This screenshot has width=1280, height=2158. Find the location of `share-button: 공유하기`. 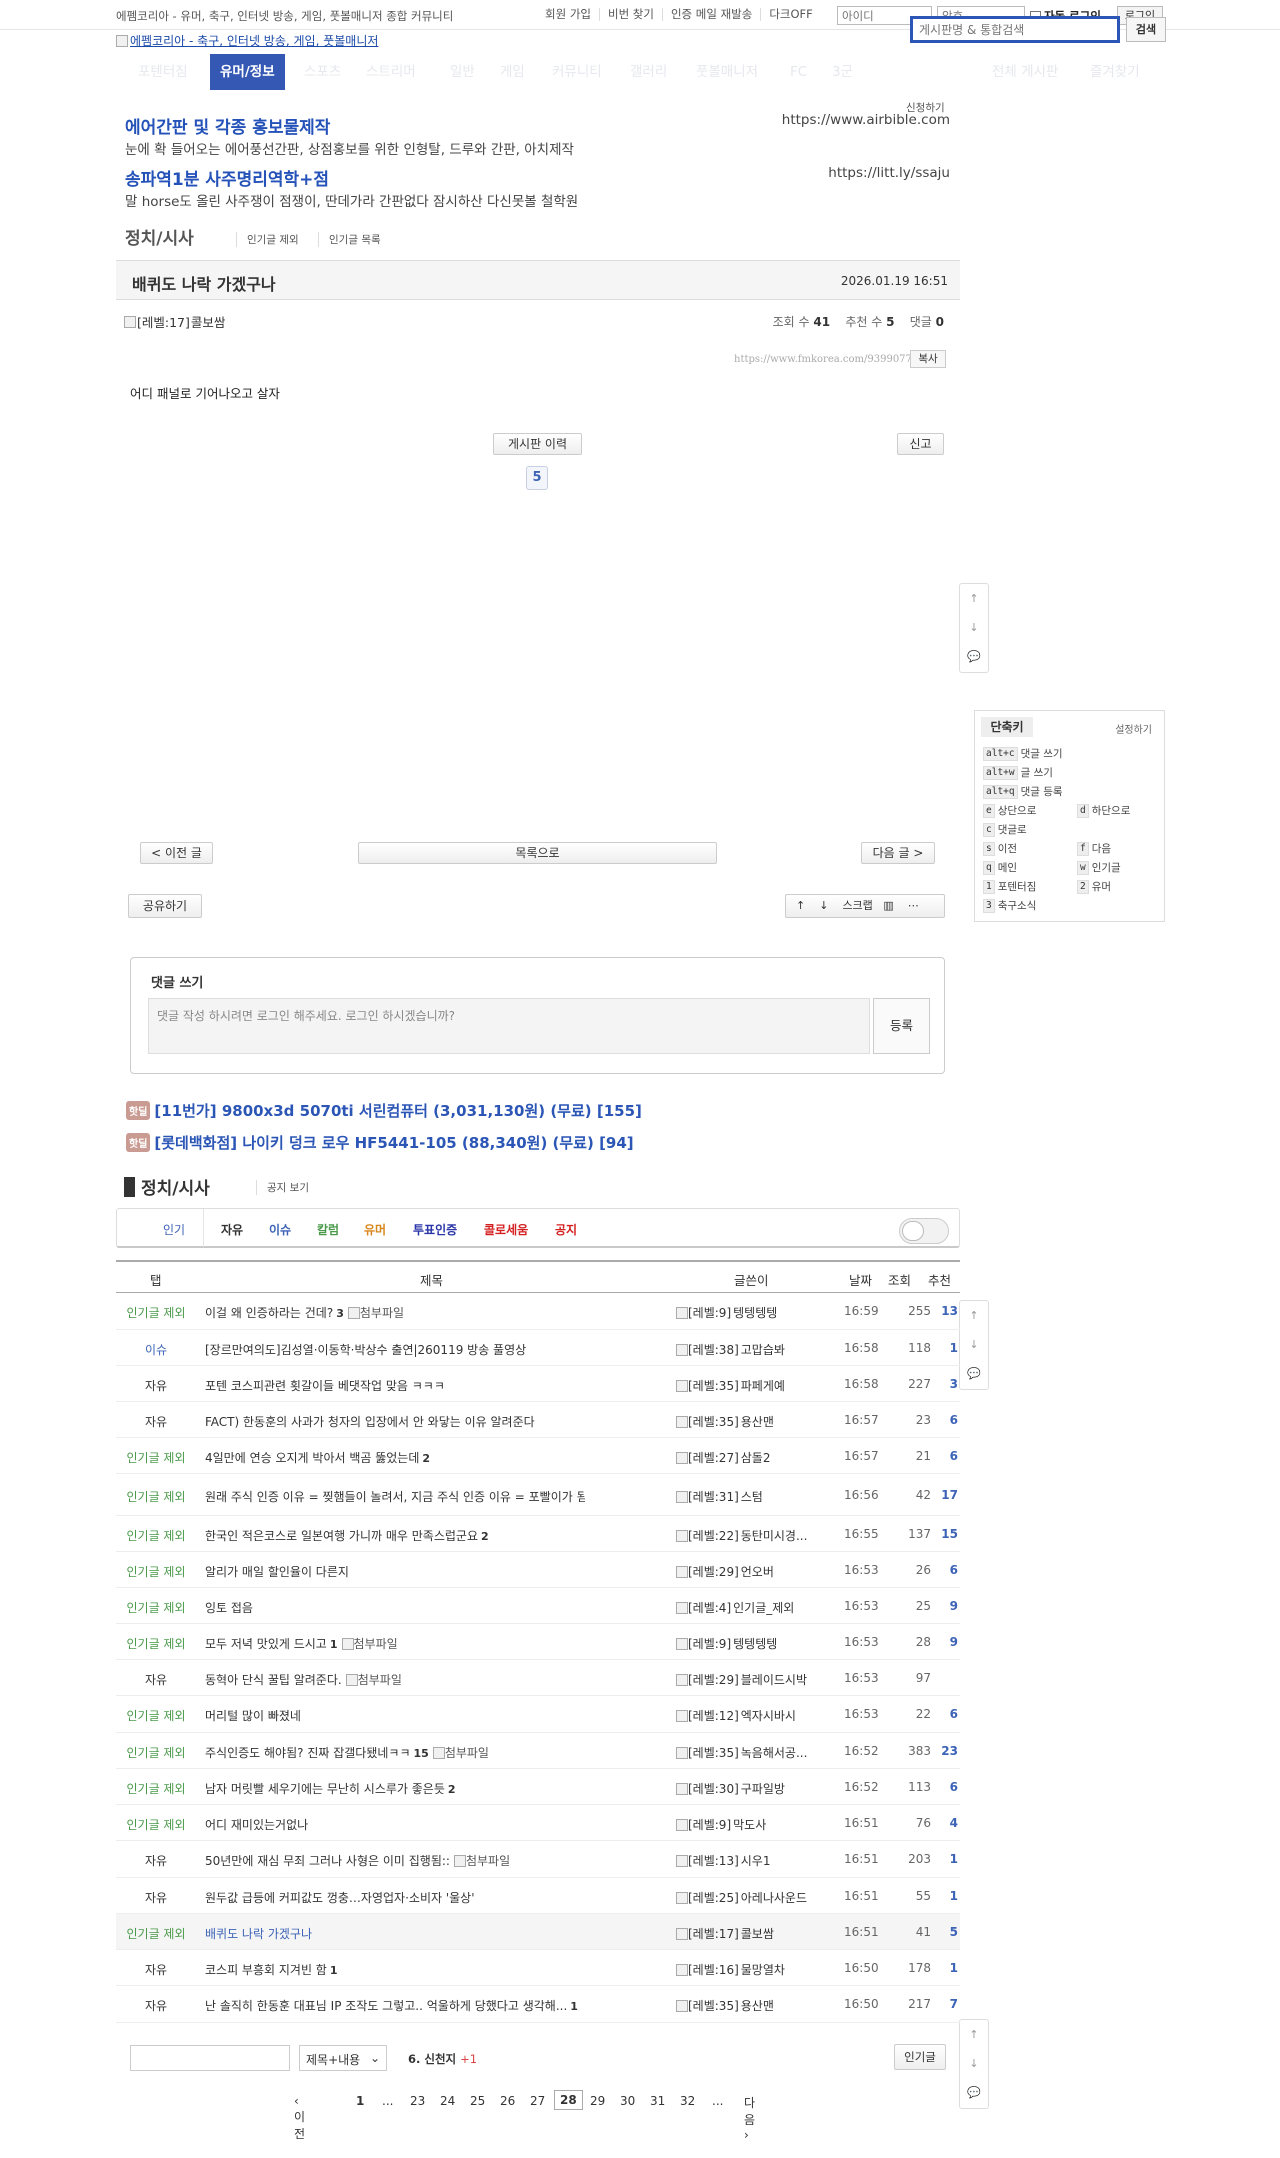

share-button: 공유하기 is located at coordinates (165, 906).